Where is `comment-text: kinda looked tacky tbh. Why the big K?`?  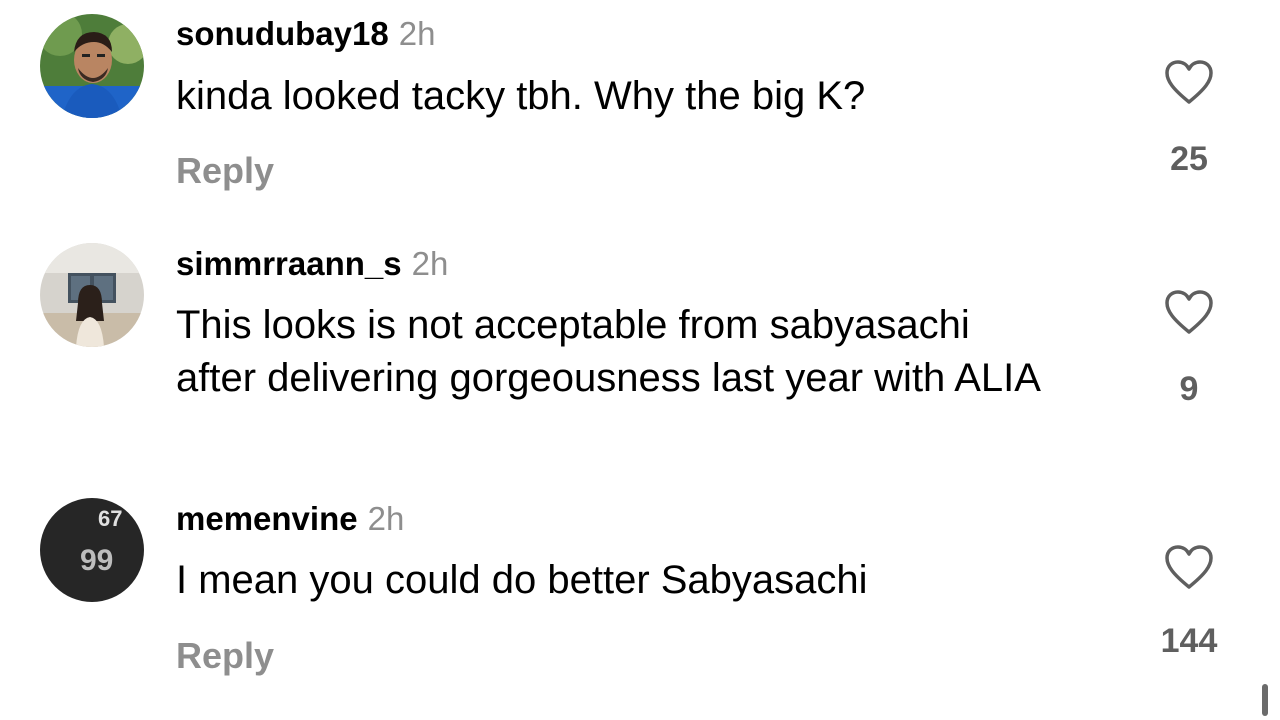 comment-text: kinda looked tacky tbh. Why the big K? is located at coordinates (521, 96).